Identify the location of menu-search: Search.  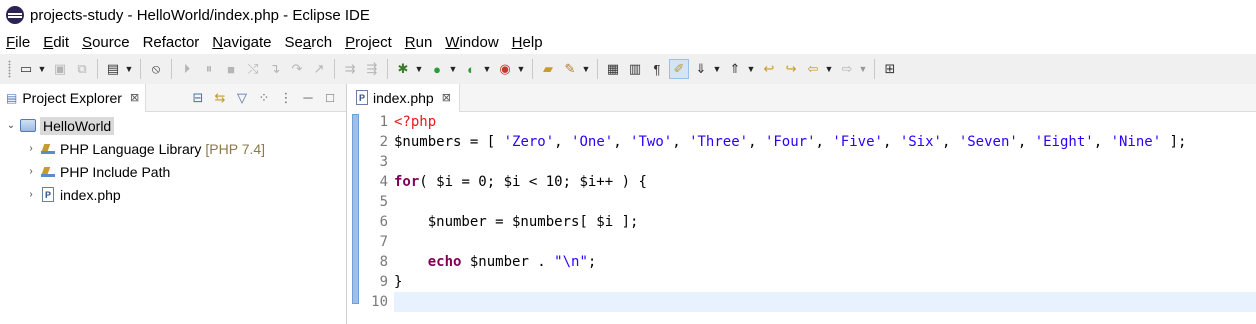
(309, 42).